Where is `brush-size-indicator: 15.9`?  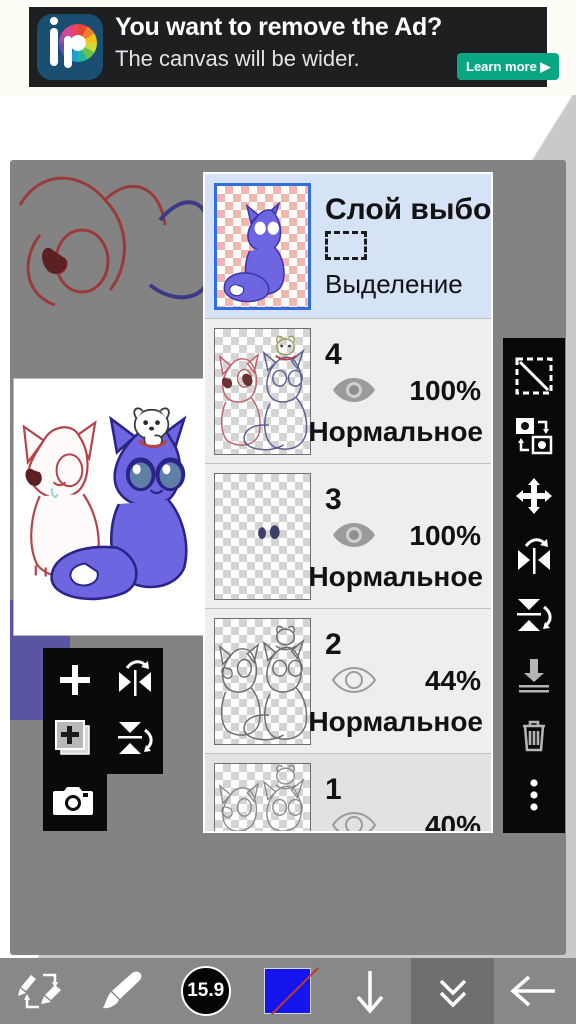 brush-size-indicator: 15.9 is located at coordinates (205, 991).